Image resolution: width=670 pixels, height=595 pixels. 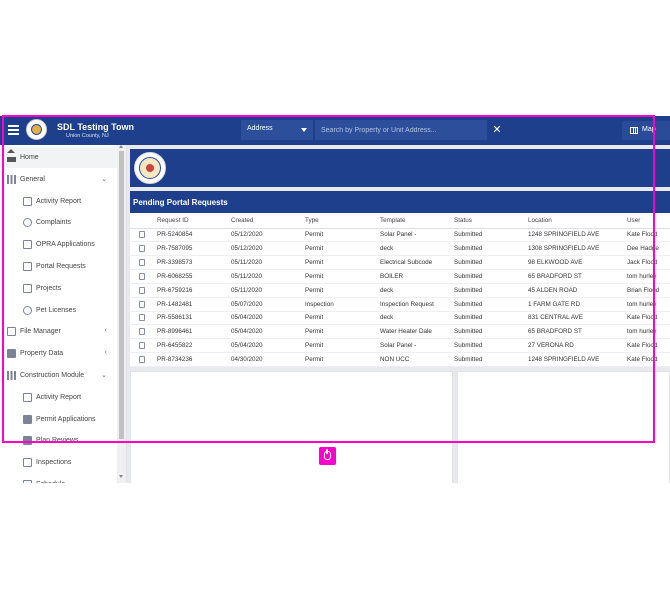 What do you see at coordinates (488, 221) in the screenshot?
I see `column-header: Status` at bounding box center [488, 221].